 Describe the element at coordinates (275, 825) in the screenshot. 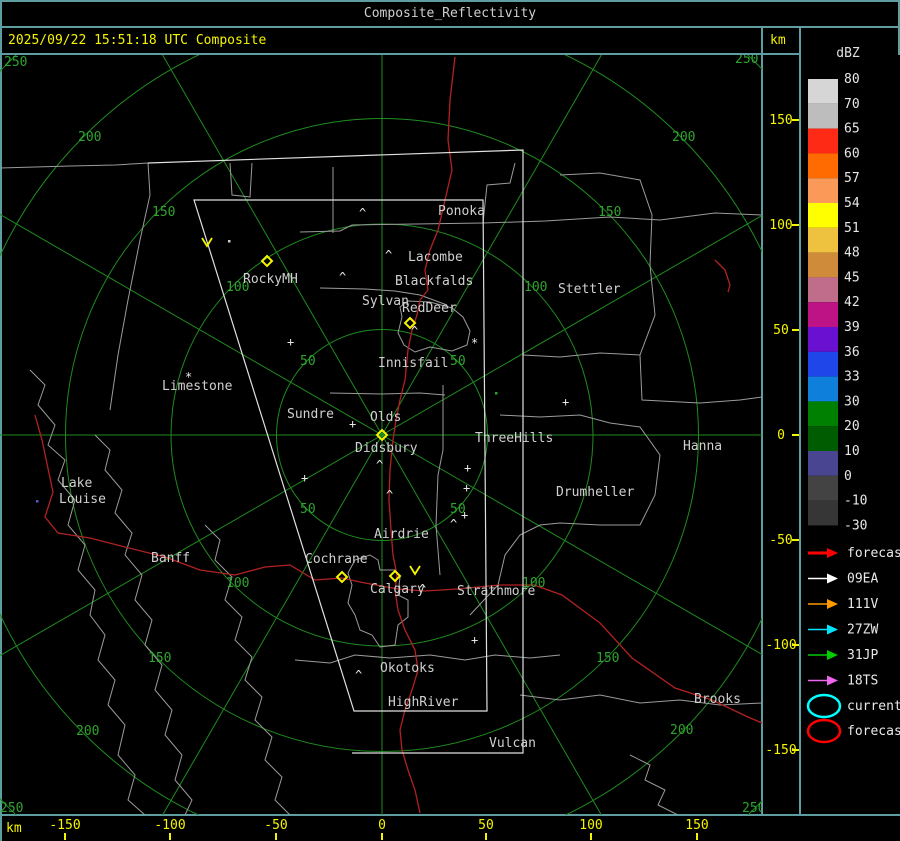

I see `bottom-axis-tick-label: -50` at that location.